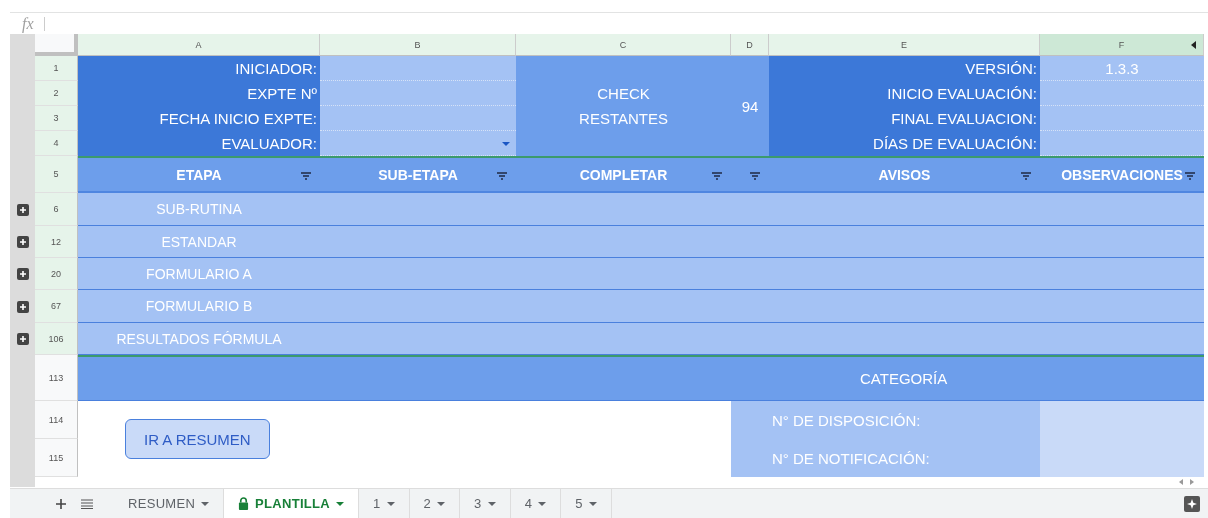 This screenshot has height=518, width=1208. Describe the element at coordinates (56, 68) in the screenshot. I see `row-header: 1` at that location.